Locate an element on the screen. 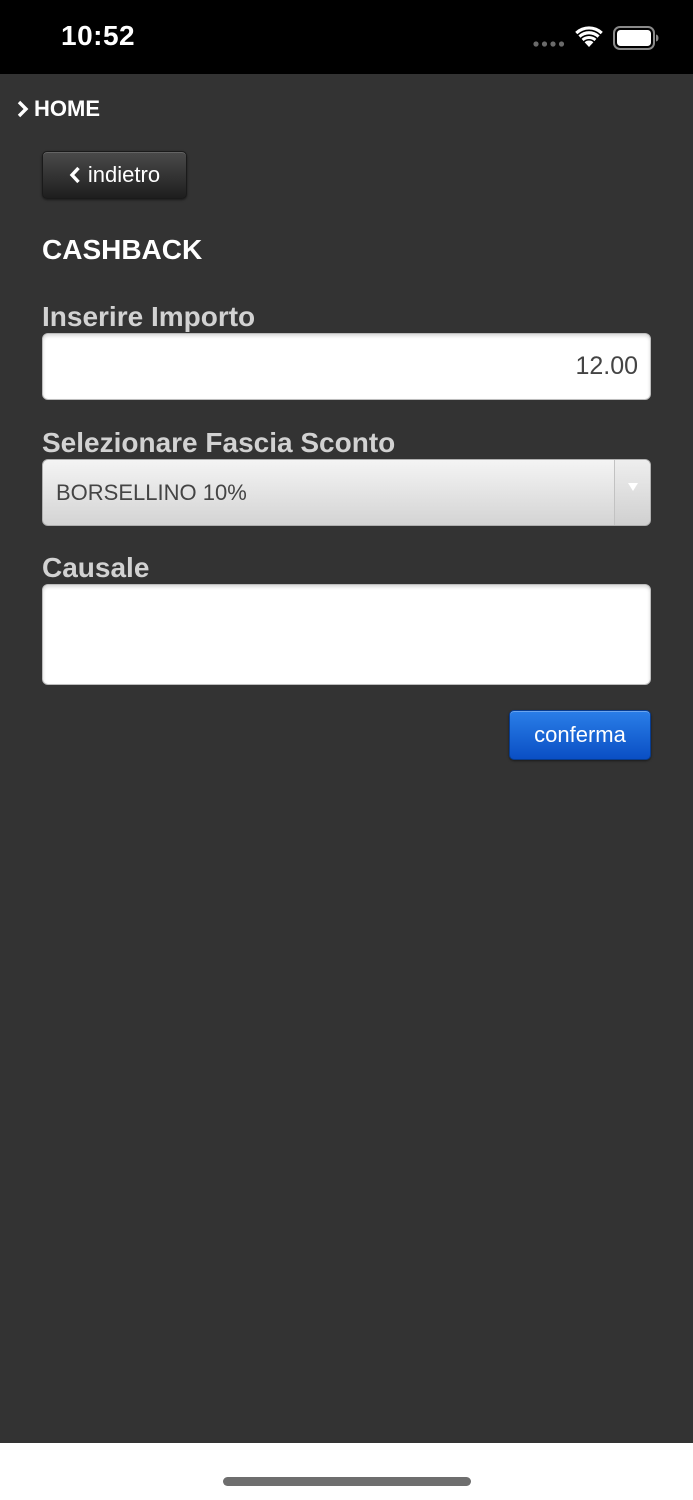  discount-label: Selezionare Fascia Sconto is located at coordinates (219, 442).